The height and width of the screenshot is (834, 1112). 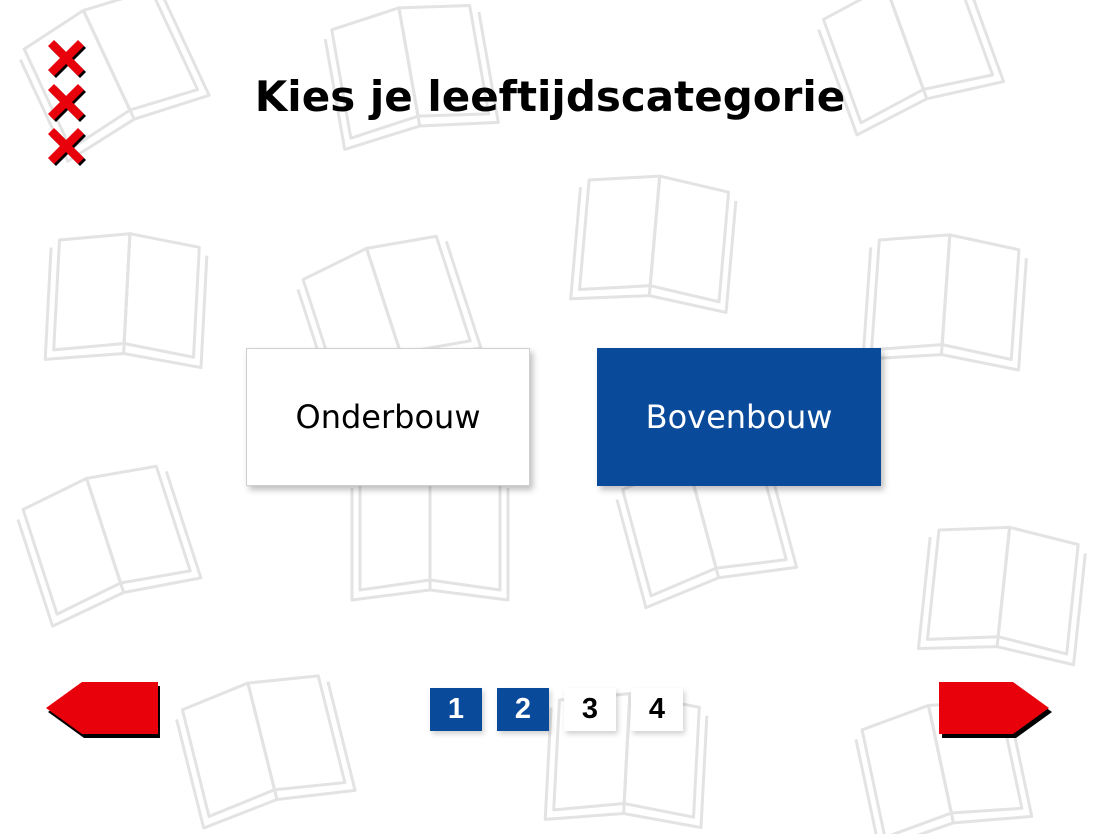 I want to click on previous-button, so click(x=103, y=710).